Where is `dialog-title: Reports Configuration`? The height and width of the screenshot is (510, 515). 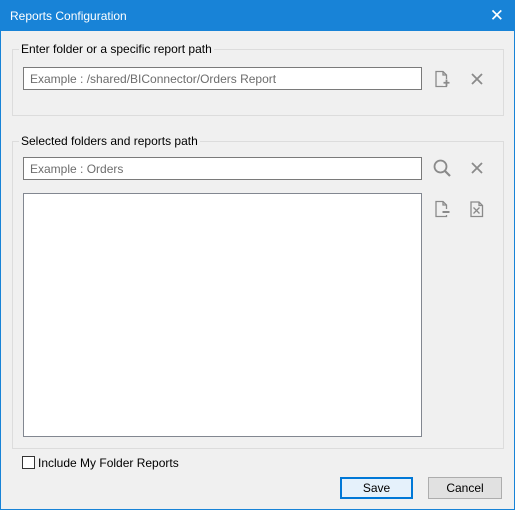
dialog-title: Reports Configuration is located at coordinates (68, 16).